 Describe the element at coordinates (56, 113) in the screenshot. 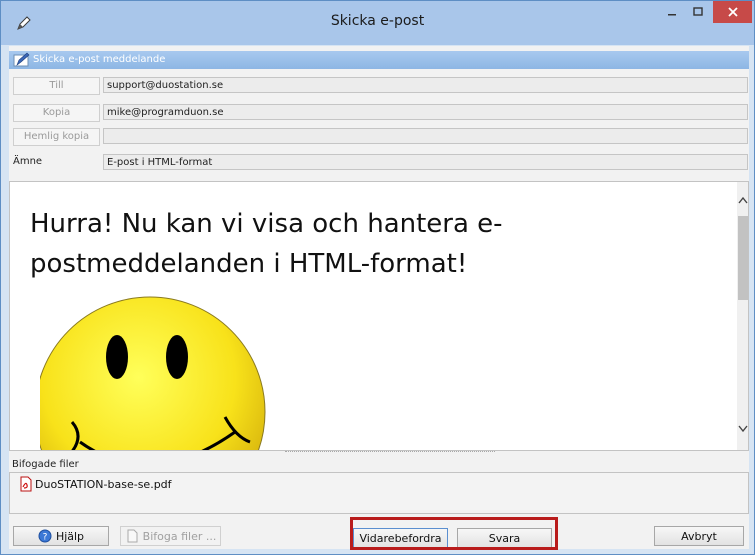

I see `cc-button: Kopia` at that location.